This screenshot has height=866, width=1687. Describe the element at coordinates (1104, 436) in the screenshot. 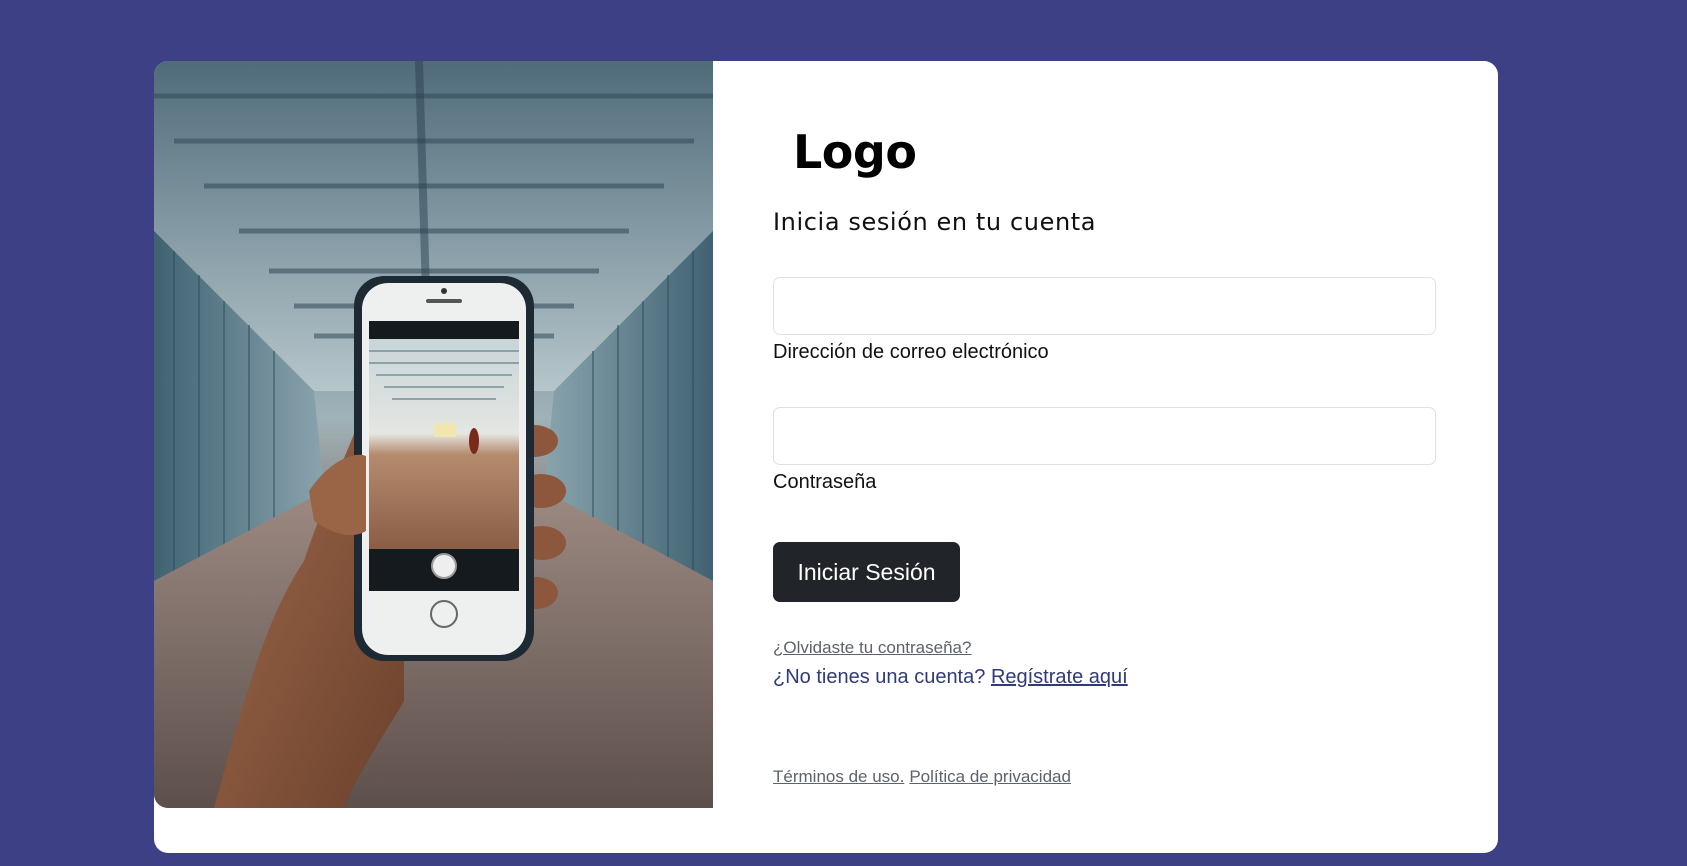

I see `password-field` at that location.